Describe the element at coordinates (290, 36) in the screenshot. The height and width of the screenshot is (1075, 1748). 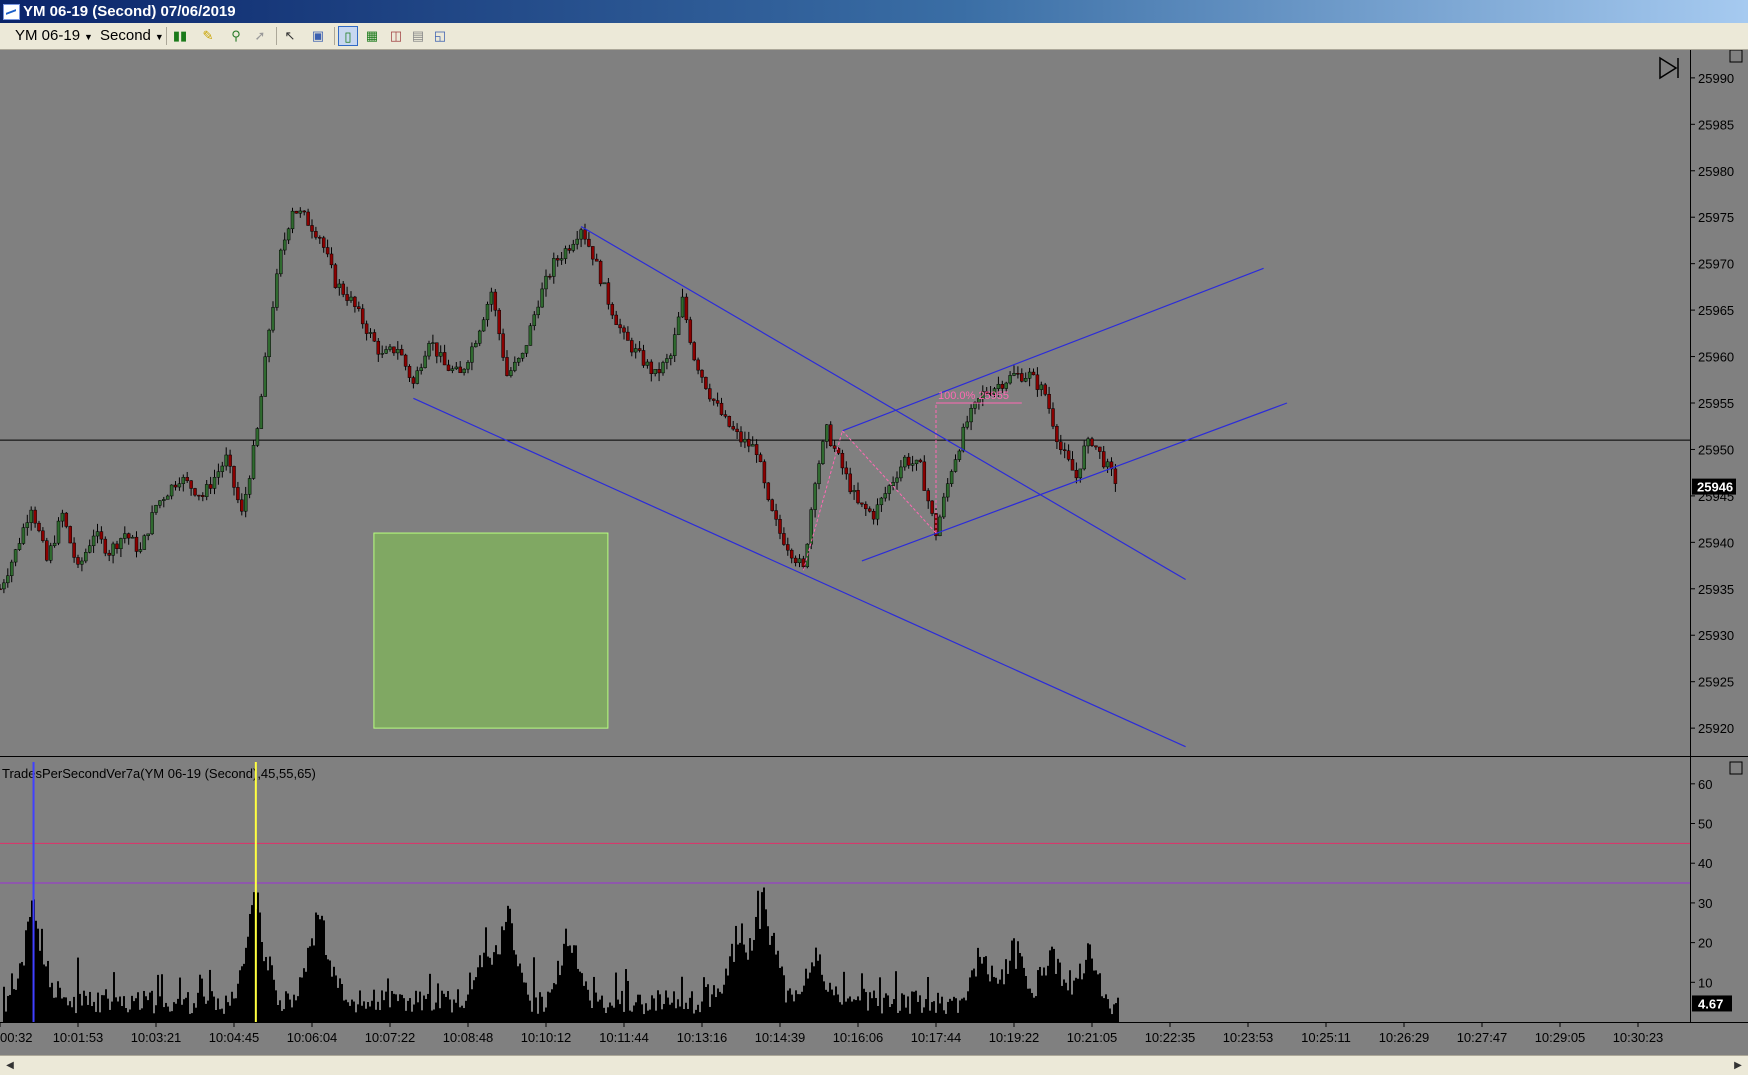
I see `cursor-icon: ↖` at that location.